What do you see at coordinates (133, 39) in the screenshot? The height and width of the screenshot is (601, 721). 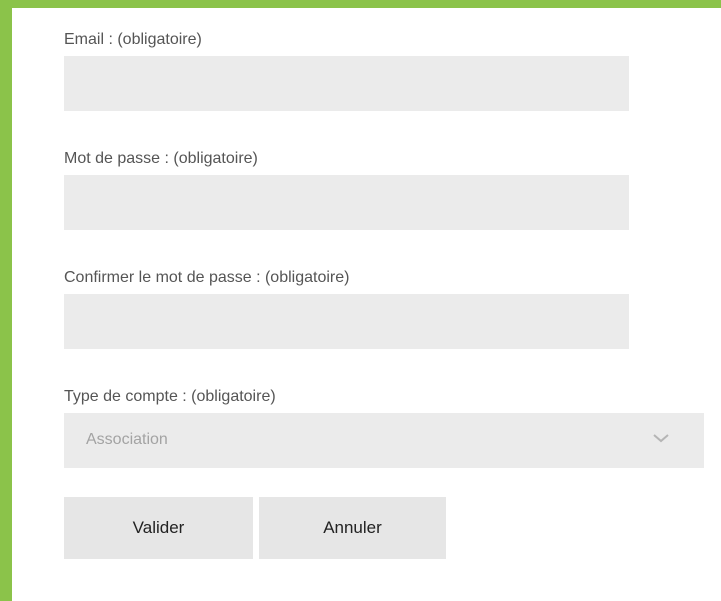 I see `email-label: Email : (obligatoire)` at bounding box center [133, 39].